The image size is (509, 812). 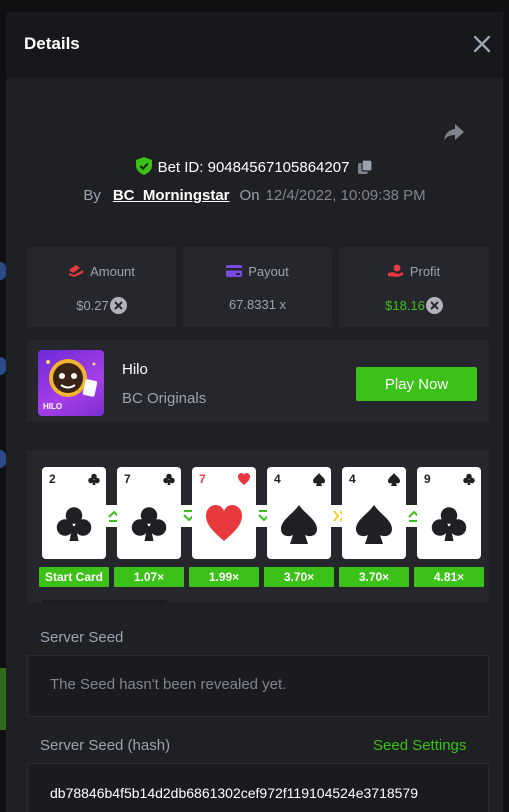 I want to click on card-rank: 2, so click(x=52, y=479).